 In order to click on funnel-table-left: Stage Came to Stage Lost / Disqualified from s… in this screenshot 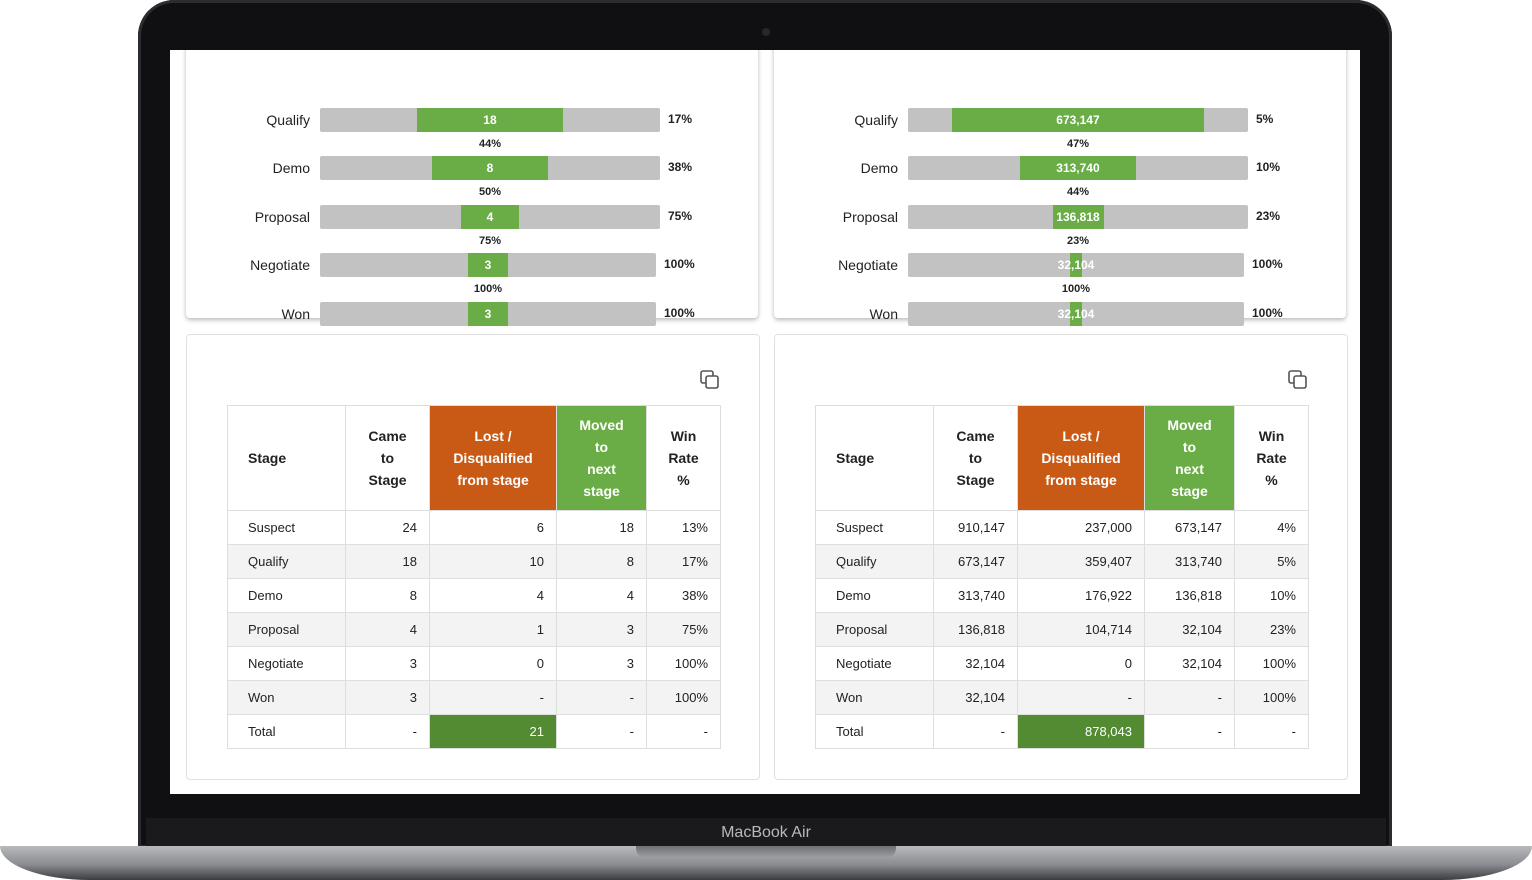, I will do `click(474, 577)`.